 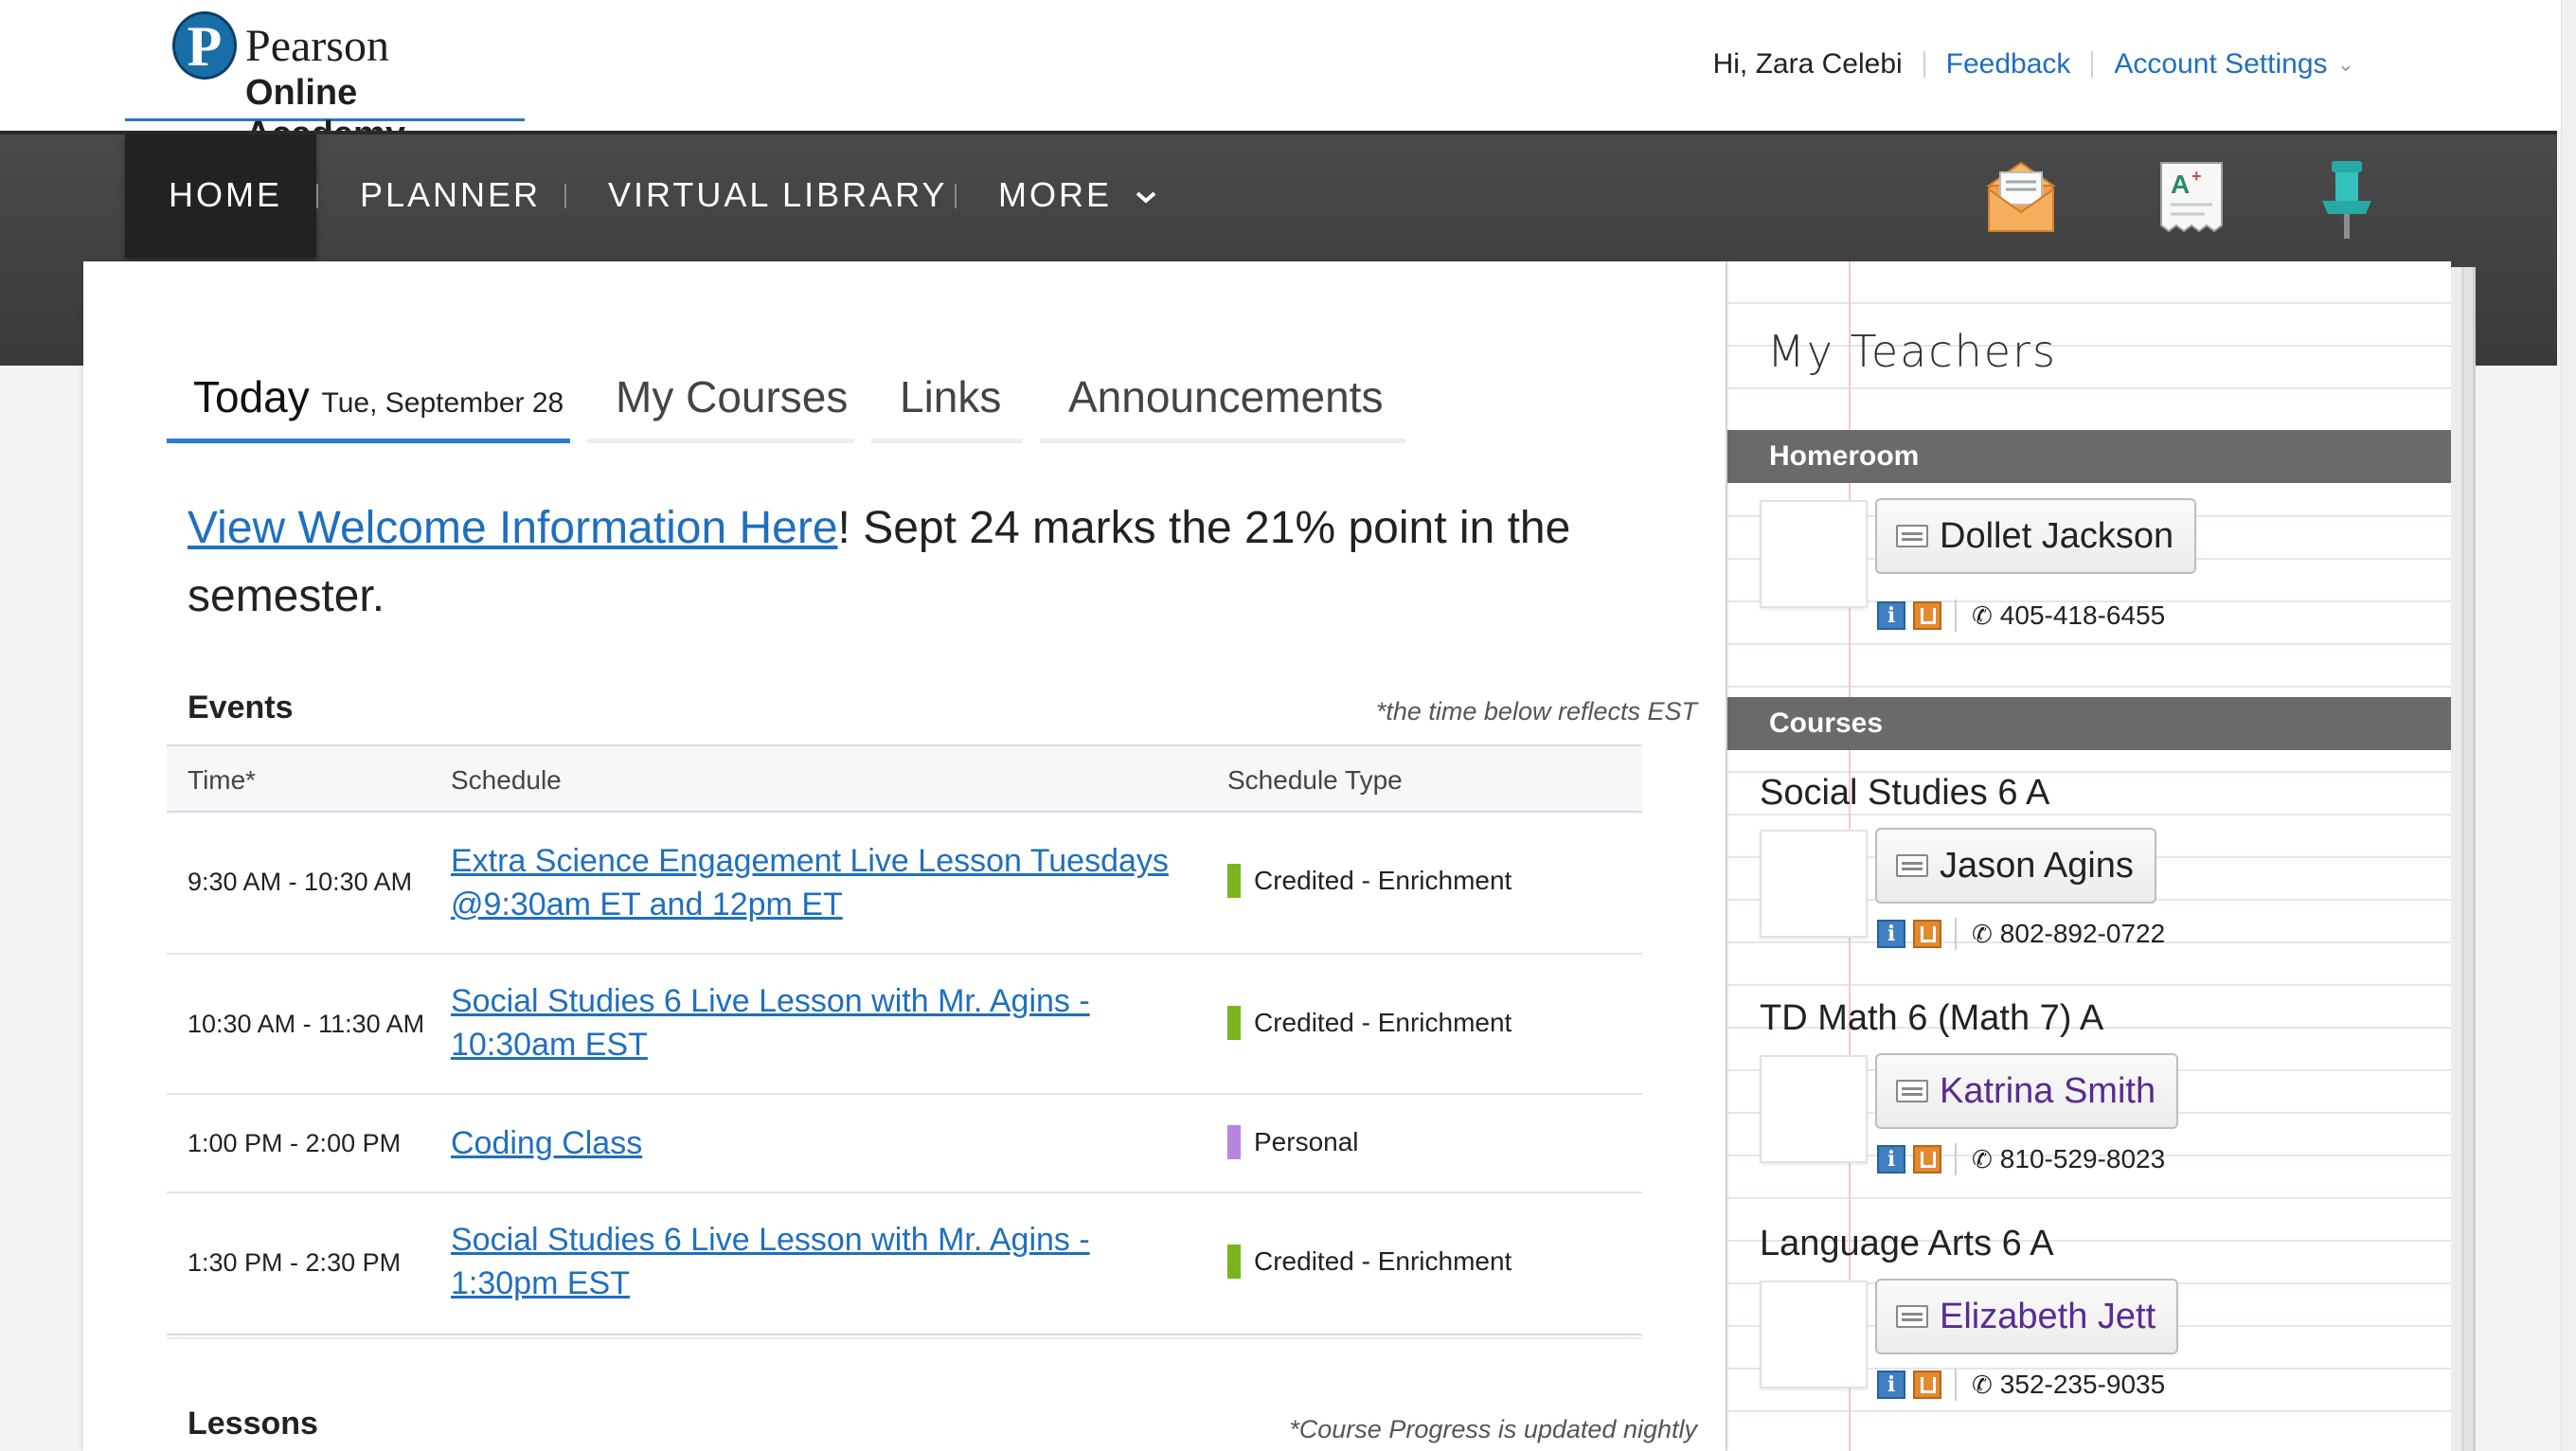 What do you see at coordinates (1146, 198) in the screenshot?
I see `chevron-down-icon` at bounding box center [1146, 198].